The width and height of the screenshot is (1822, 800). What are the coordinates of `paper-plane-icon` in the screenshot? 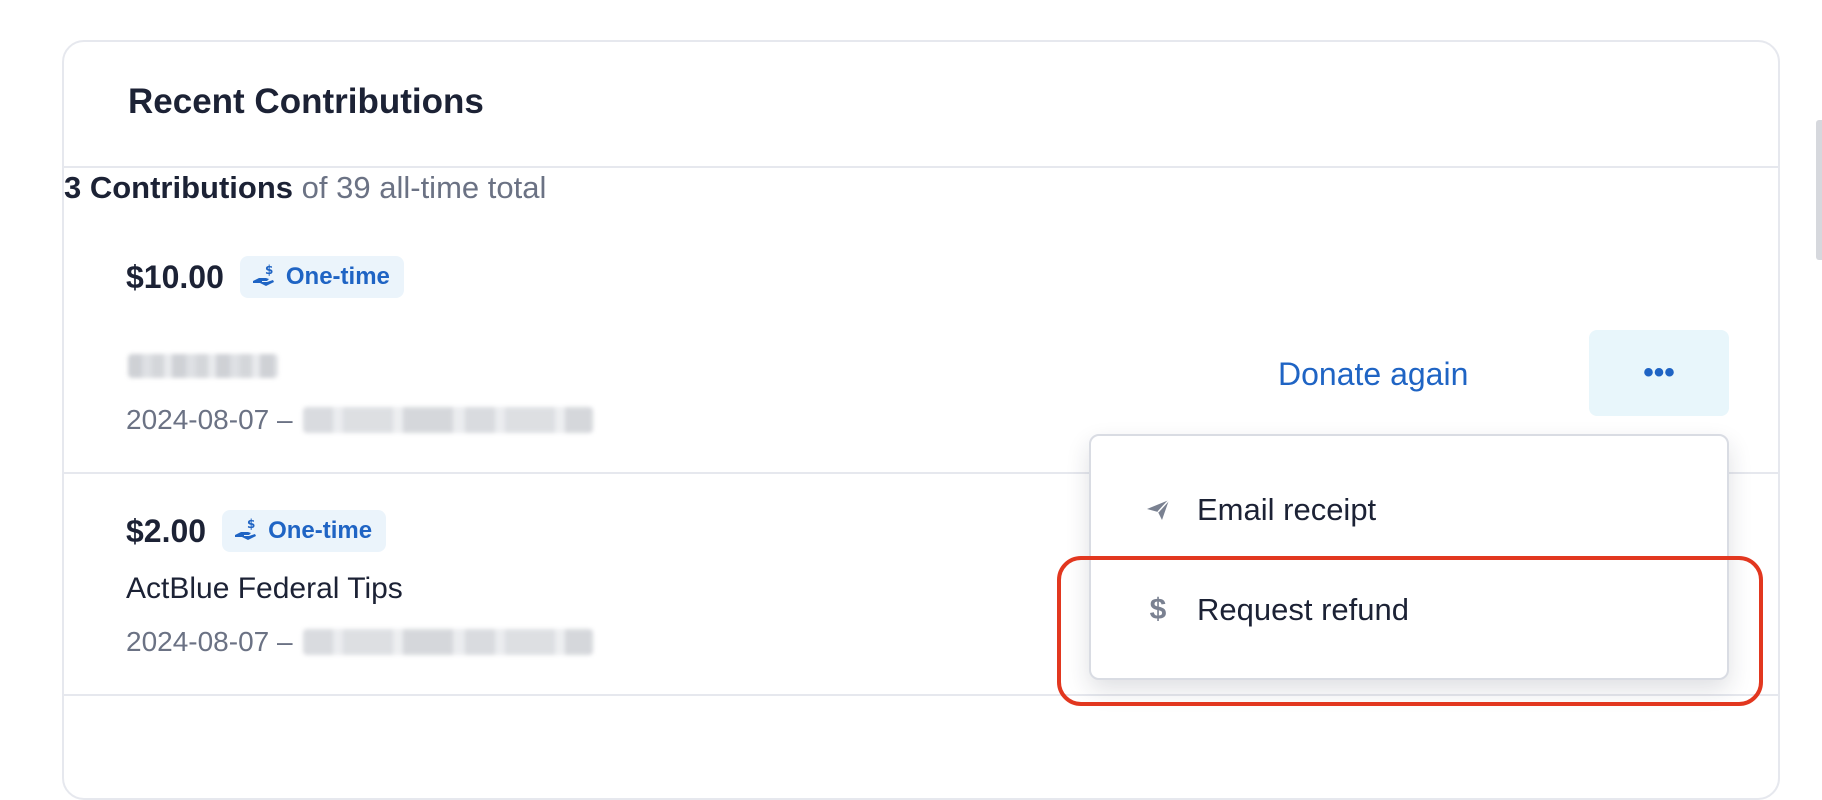 It's located at (1158, 510).